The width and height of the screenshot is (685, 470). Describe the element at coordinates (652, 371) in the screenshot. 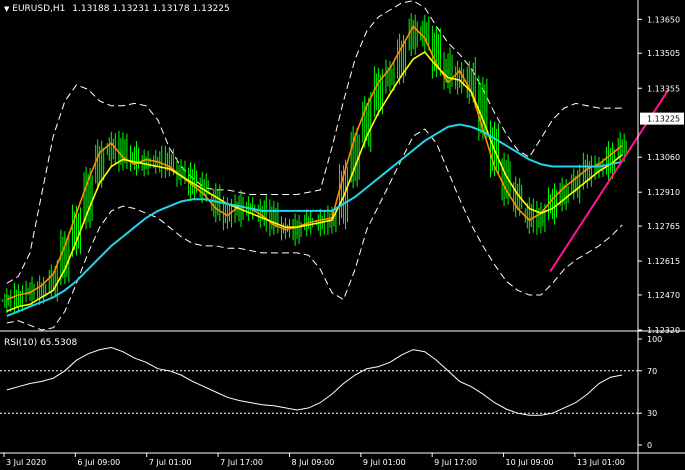

I see `rsi-tick-label: 70` at that location.